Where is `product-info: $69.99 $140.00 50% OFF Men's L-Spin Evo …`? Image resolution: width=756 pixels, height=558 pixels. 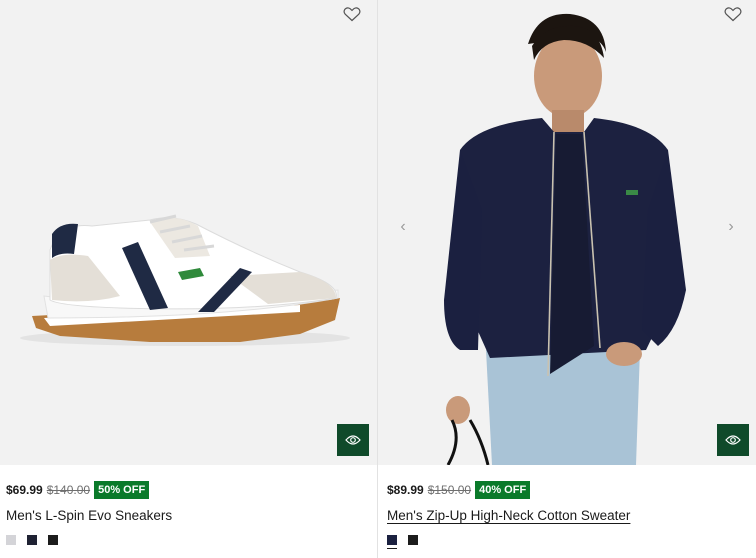 product-info: $69.99 $140.00 50% OFF Men's L-Spin Evo … is located at coordinates (188, 512).